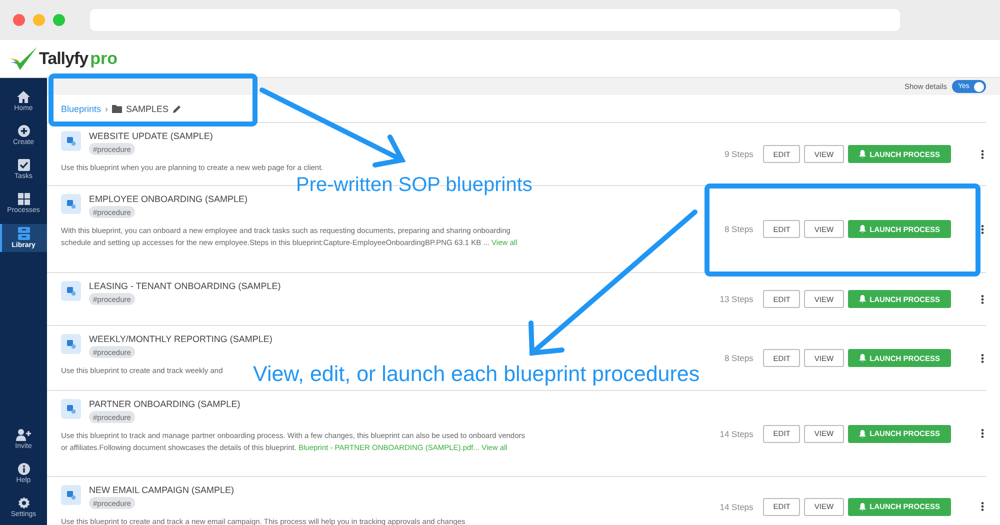 The width and height of the screenshot is (1000, 525). I want to click on blueprint-title: EMPLOYEE ONBOARDING (SAMPLE), so click(168, 199).